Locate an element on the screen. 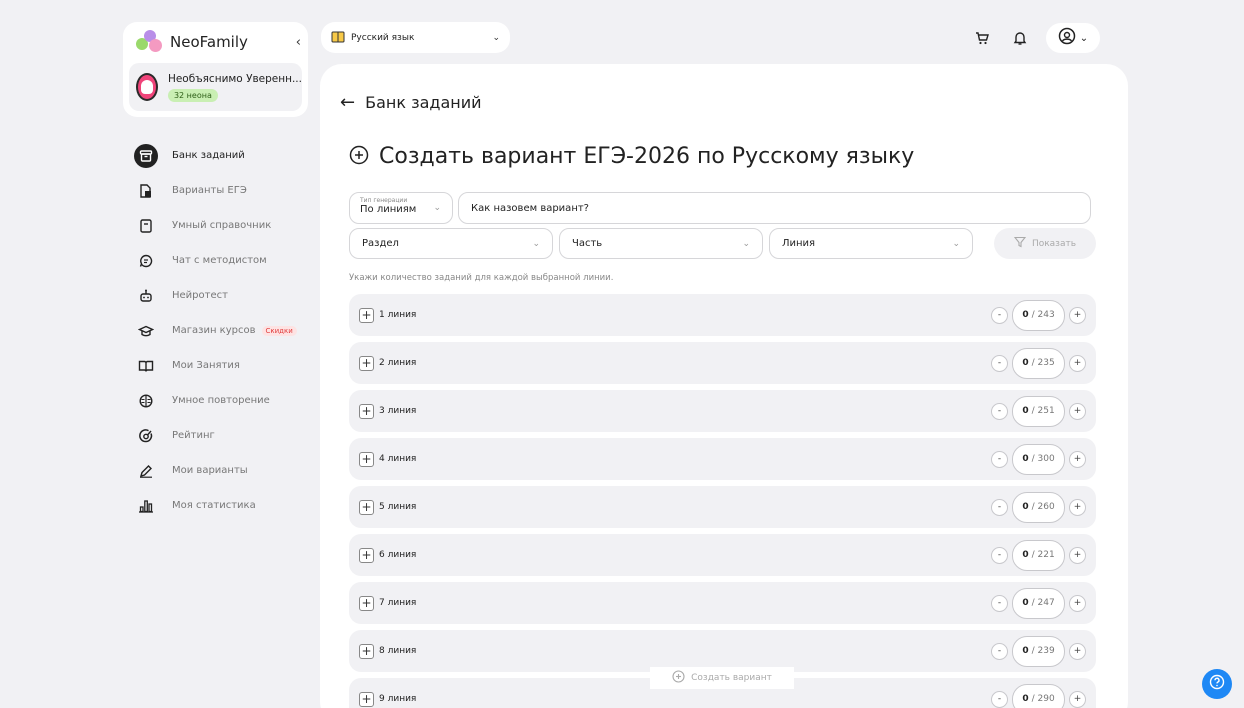 Image resolution: width=1244 pixels, height=708 pixels. quantity-value: 0/ 235 is located at coordinates (1038, 363).